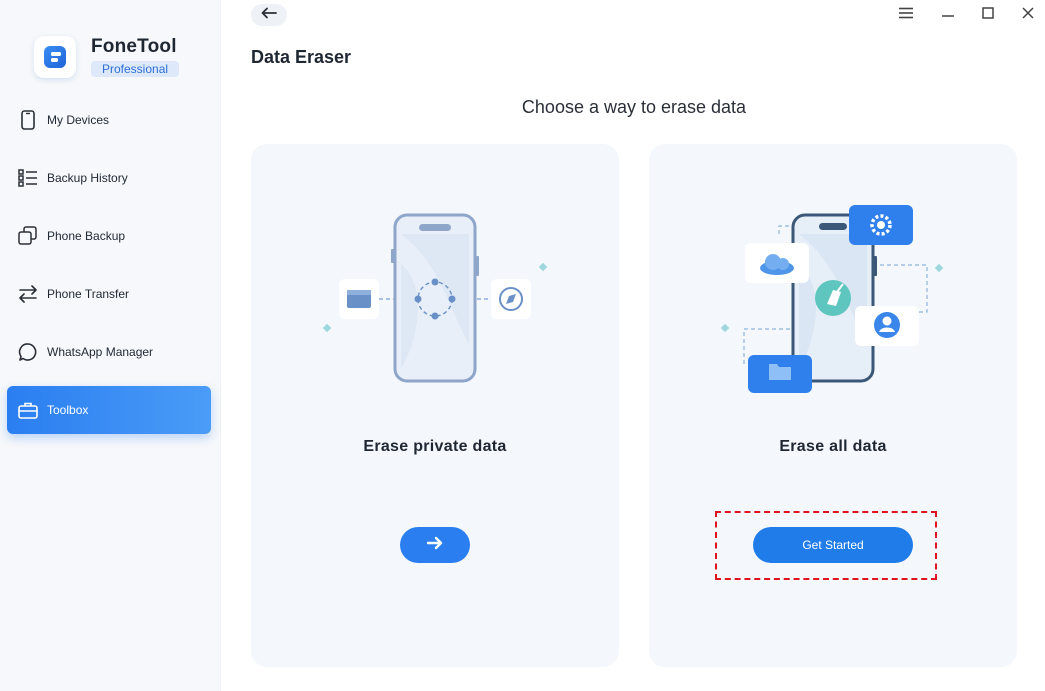 The width and height of the screenshot is (1045, 691). Describe the element at coordinates (100, 352) in the screenshot. I see `sidebar-item-label: WhatsApp Manager` at that location.